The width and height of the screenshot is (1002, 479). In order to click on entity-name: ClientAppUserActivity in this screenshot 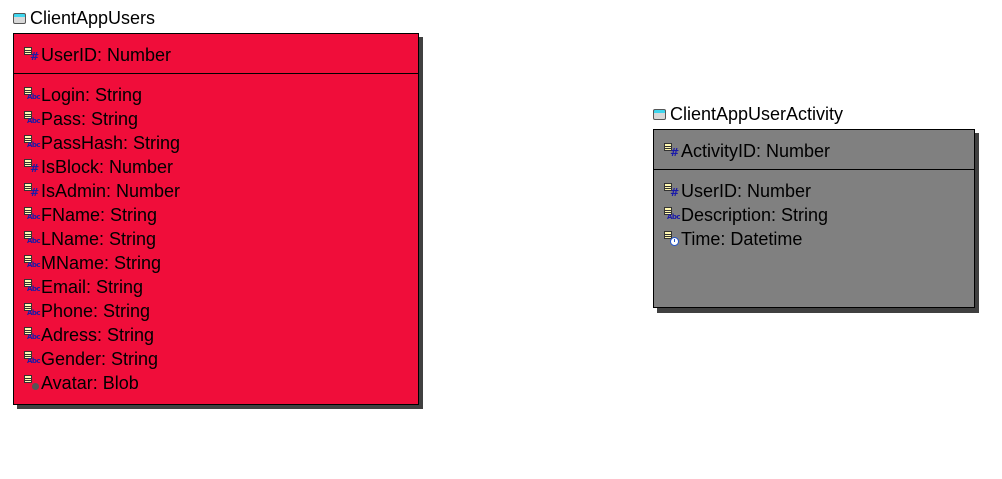, I will do `click(757, 113)`.